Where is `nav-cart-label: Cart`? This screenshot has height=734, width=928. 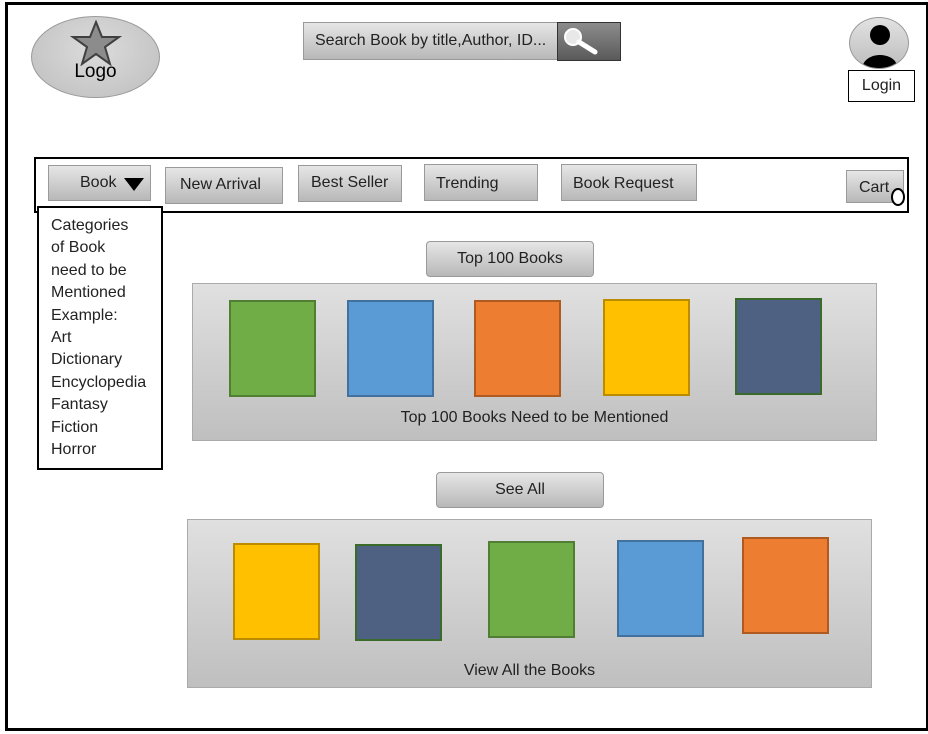
nav-cart-label: Cart is located at coordinates (874, 187).